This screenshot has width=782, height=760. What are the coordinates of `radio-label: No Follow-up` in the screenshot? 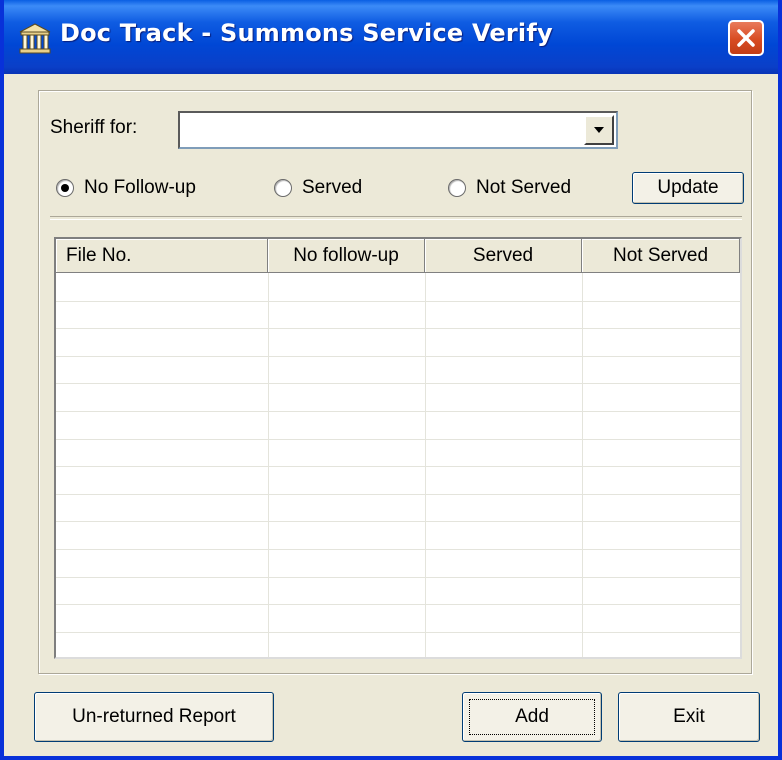 It's located at (140, 187).